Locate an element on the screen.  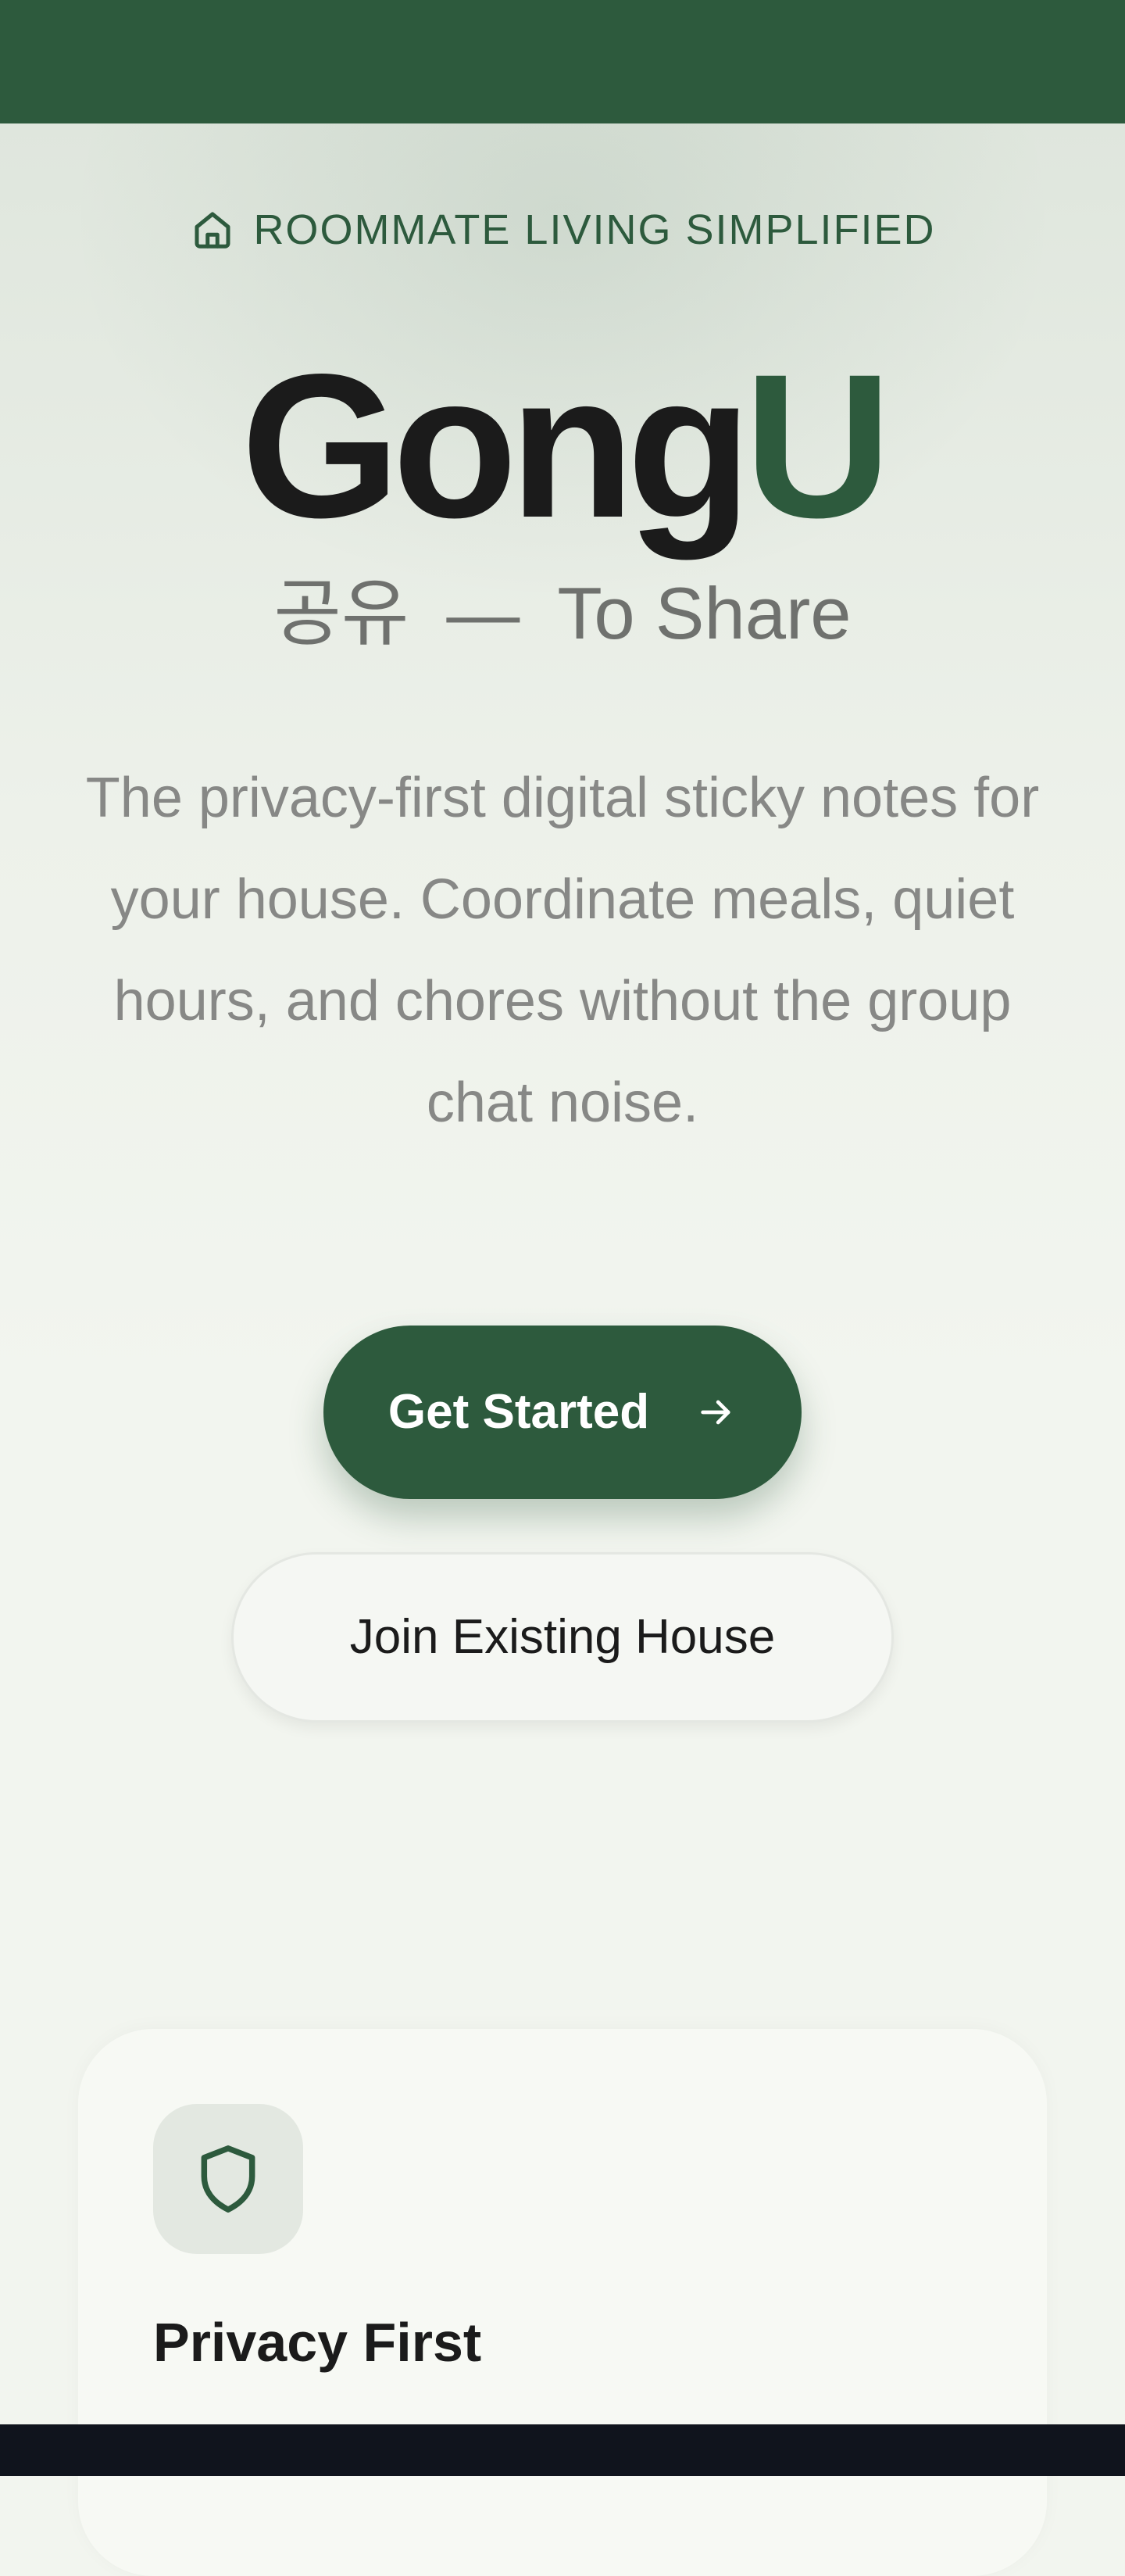
feature-title: Privacy First is located at coordinates (317, 2342).